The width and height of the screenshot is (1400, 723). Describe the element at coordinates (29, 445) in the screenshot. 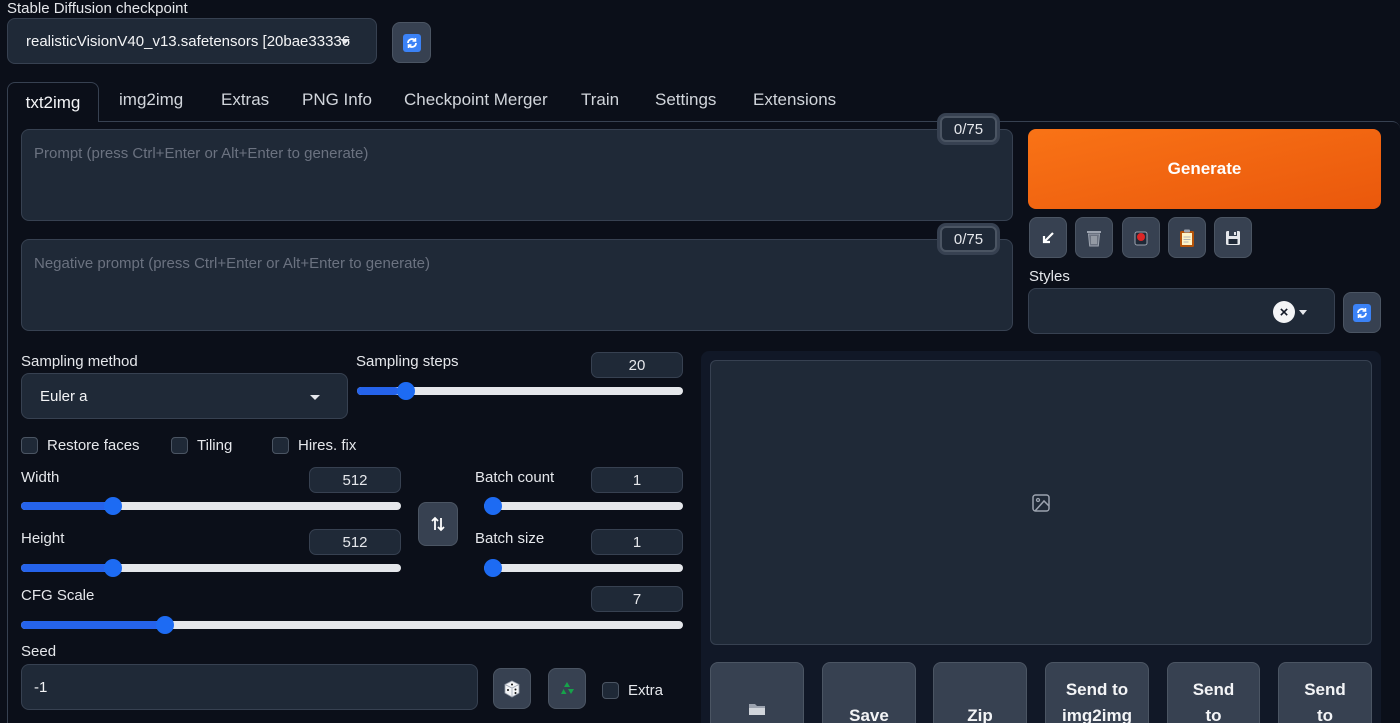

I see `restore-faces-checkbox` at that location.